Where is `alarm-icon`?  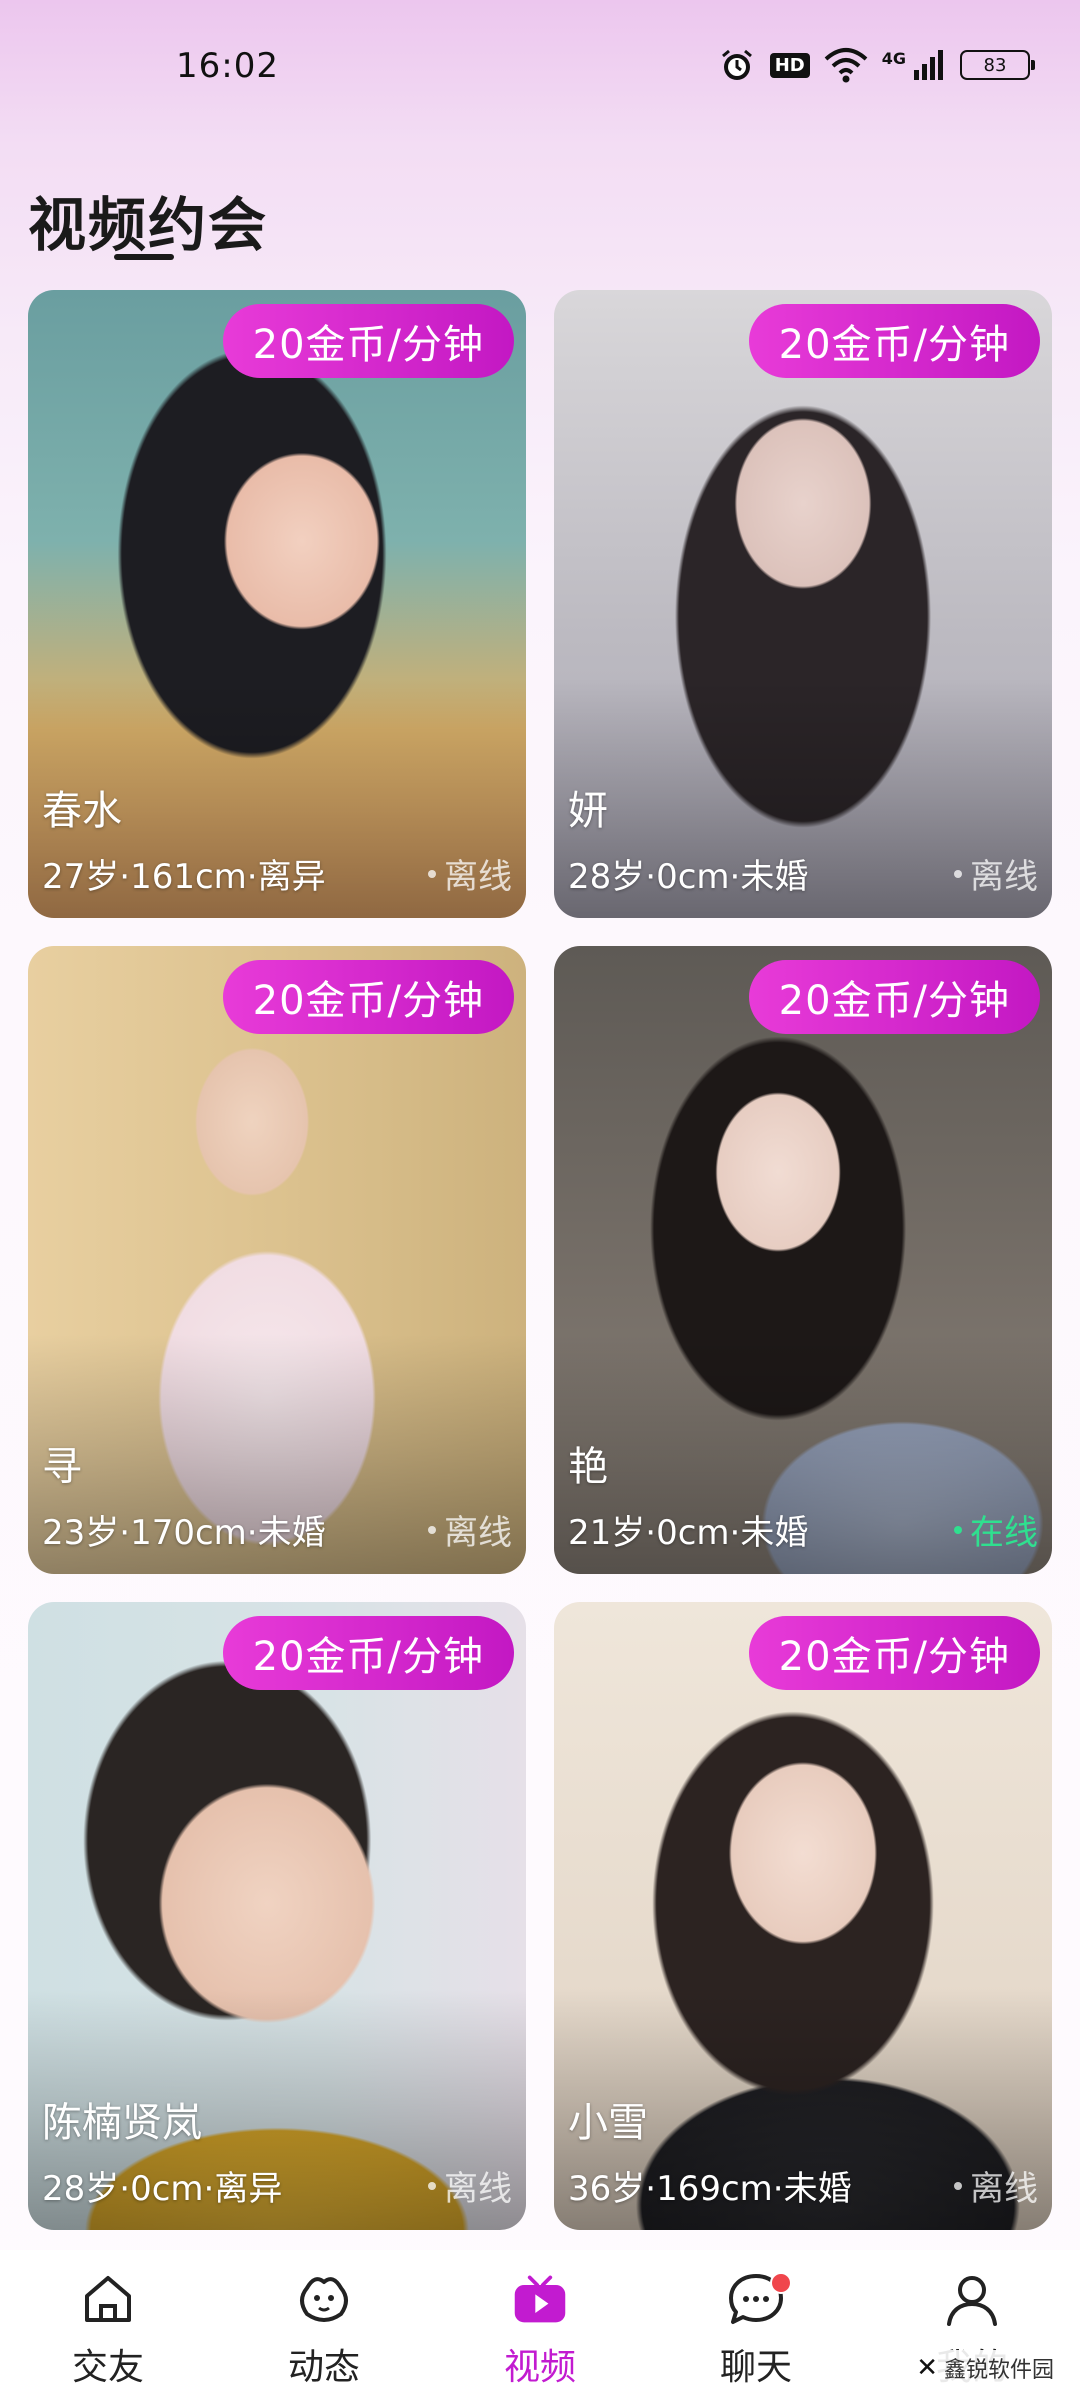
alarm-icon is located at coordinates (737, 65).